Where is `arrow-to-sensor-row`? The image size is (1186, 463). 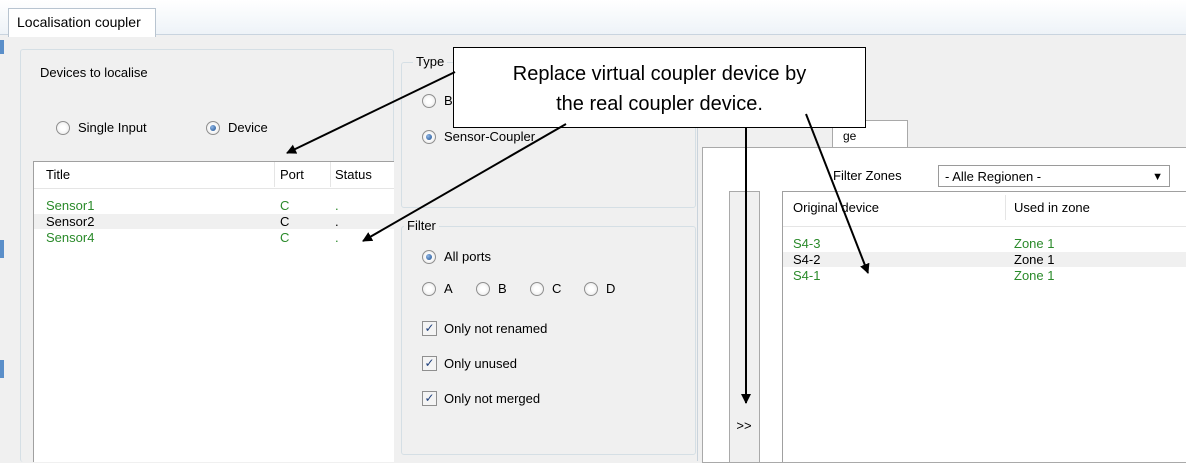
arrow-to-sensor-row is located at coordinates (464, 182).